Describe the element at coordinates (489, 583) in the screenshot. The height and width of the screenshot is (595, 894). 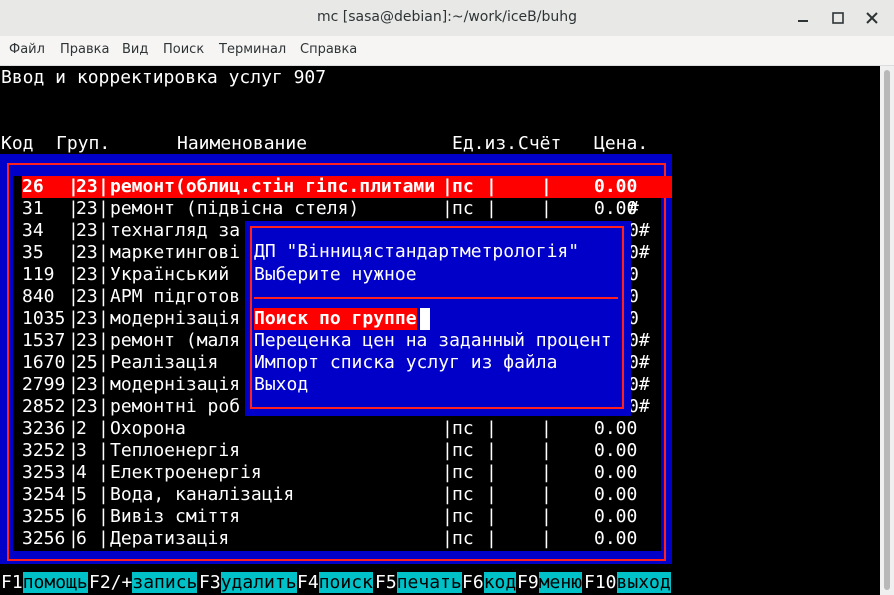
I see `fkey-f6: F6код` at that location.